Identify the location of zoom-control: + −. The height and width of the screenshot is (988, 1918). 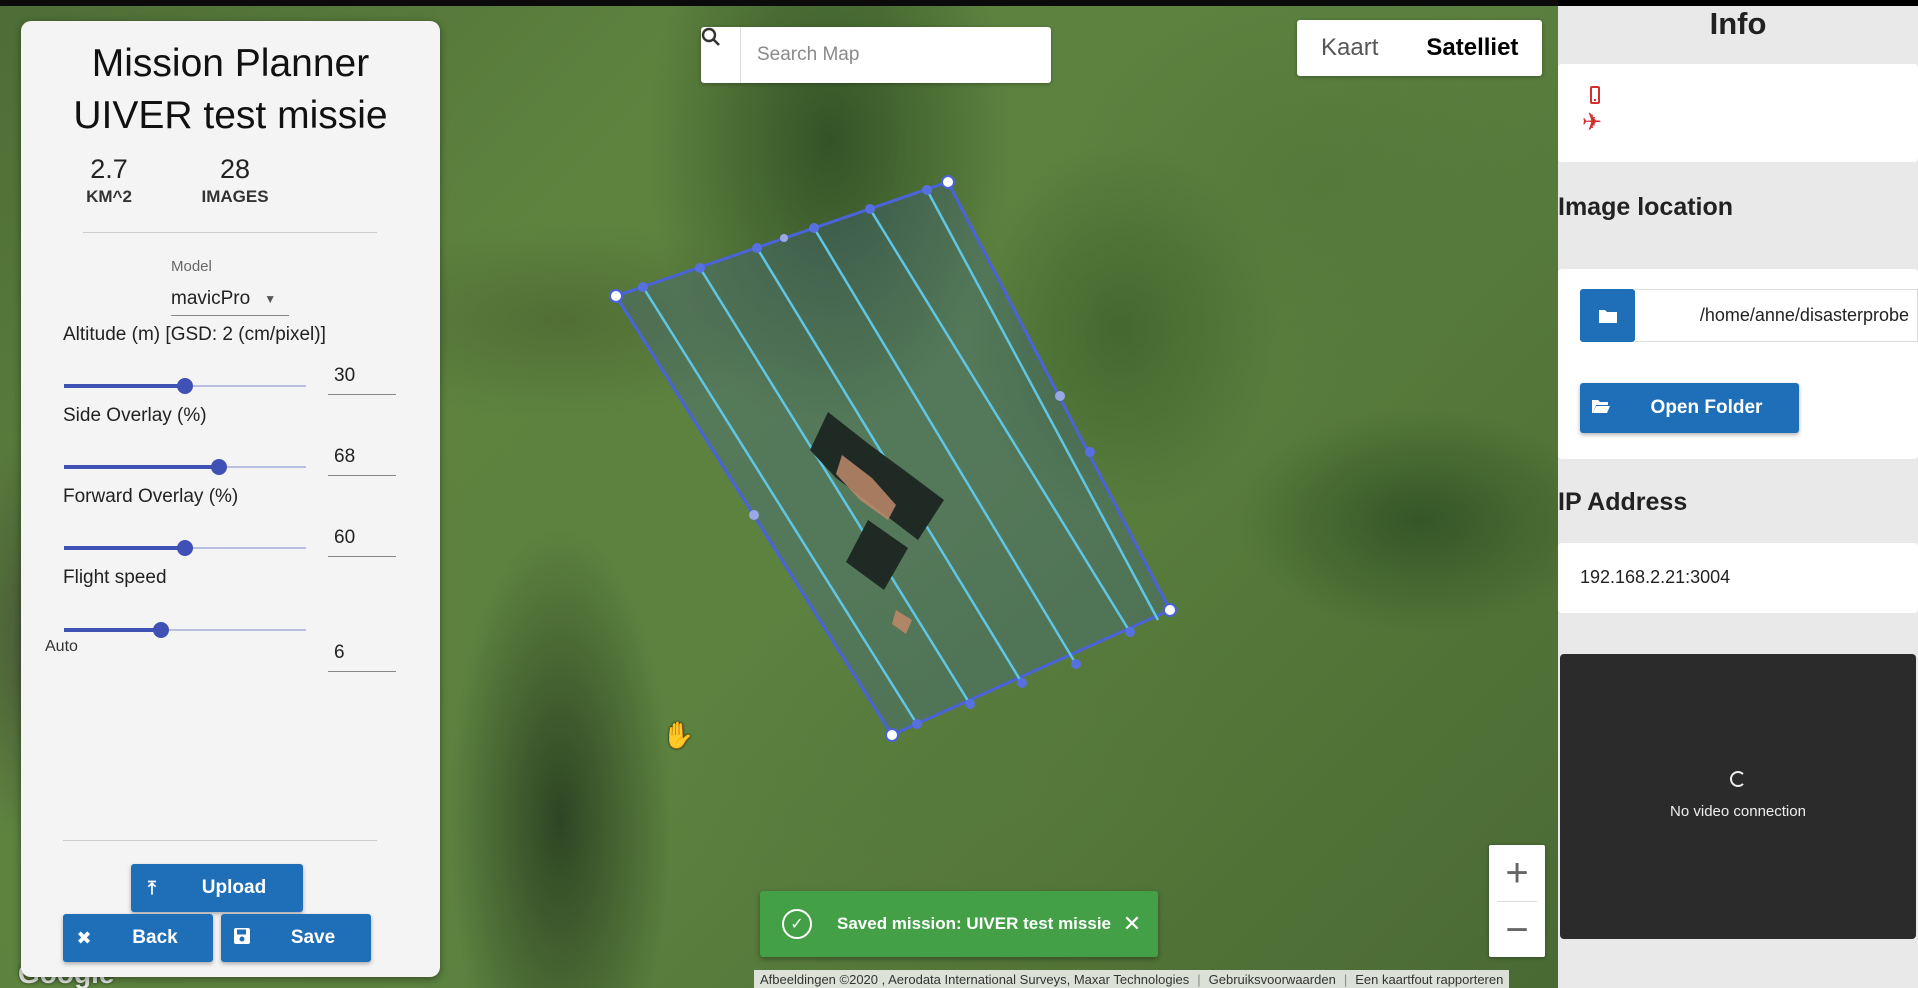
(1517, 901).